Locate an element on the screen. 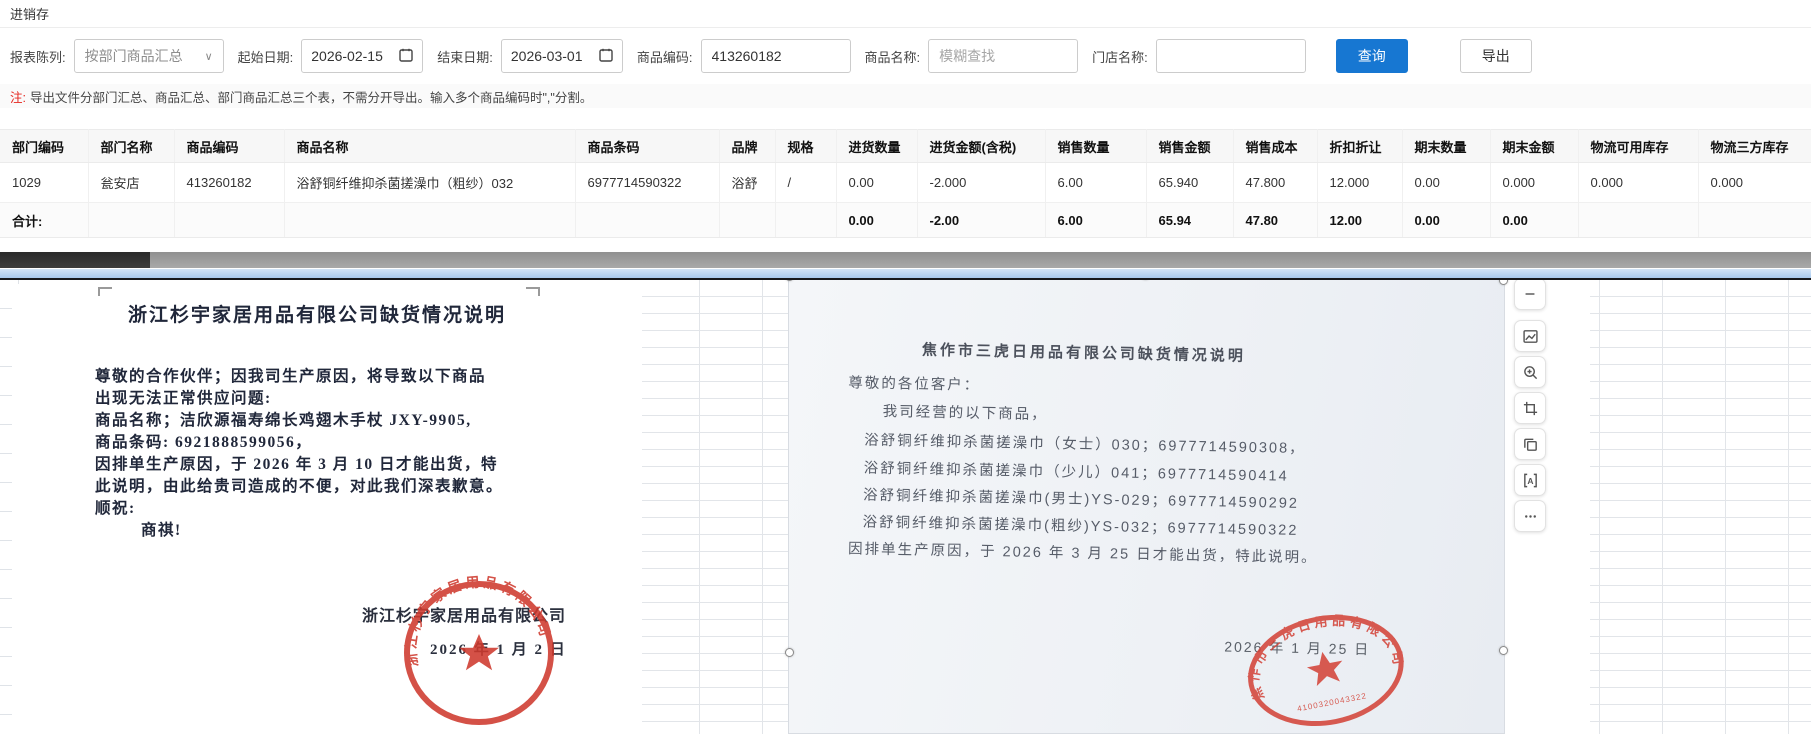 Image resolution: width=1811 pixels, height=734 pixels. scrollbar-thumb is located at coordinates (75, 260).